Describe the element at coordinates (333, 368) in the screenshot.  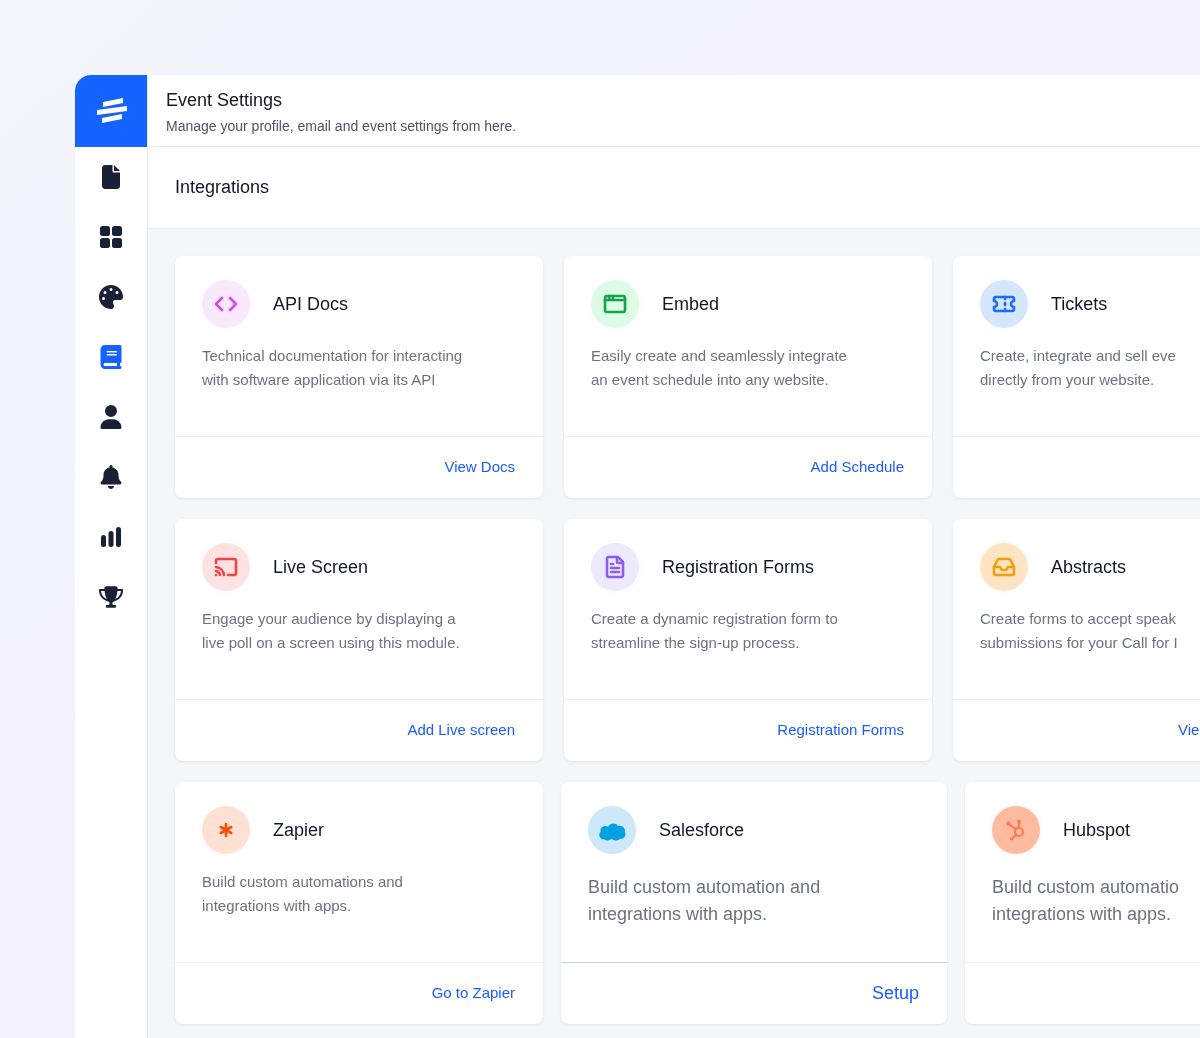
I see `card-description: Technical documentation for interacting with software application via its API` at that location.